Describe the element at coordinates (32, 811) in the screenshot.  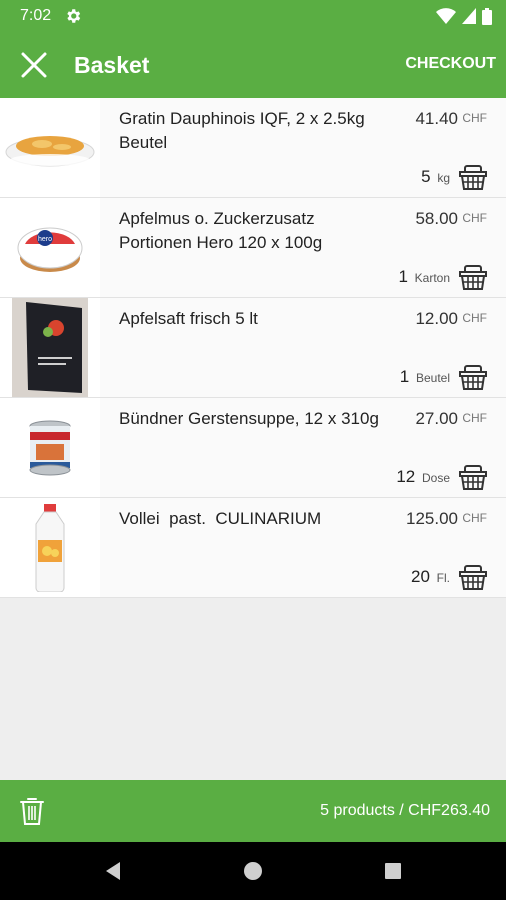
I see `trash-icon` at that location.